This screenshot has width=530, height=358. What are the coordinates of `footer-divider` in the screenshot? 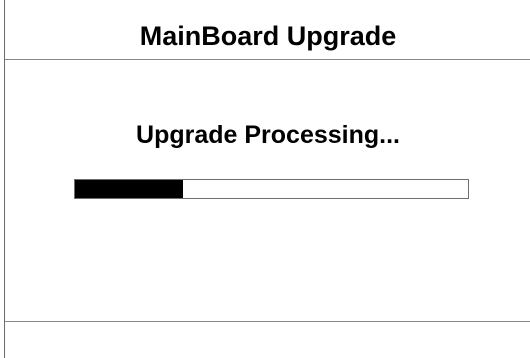 It's located at (267, 321).